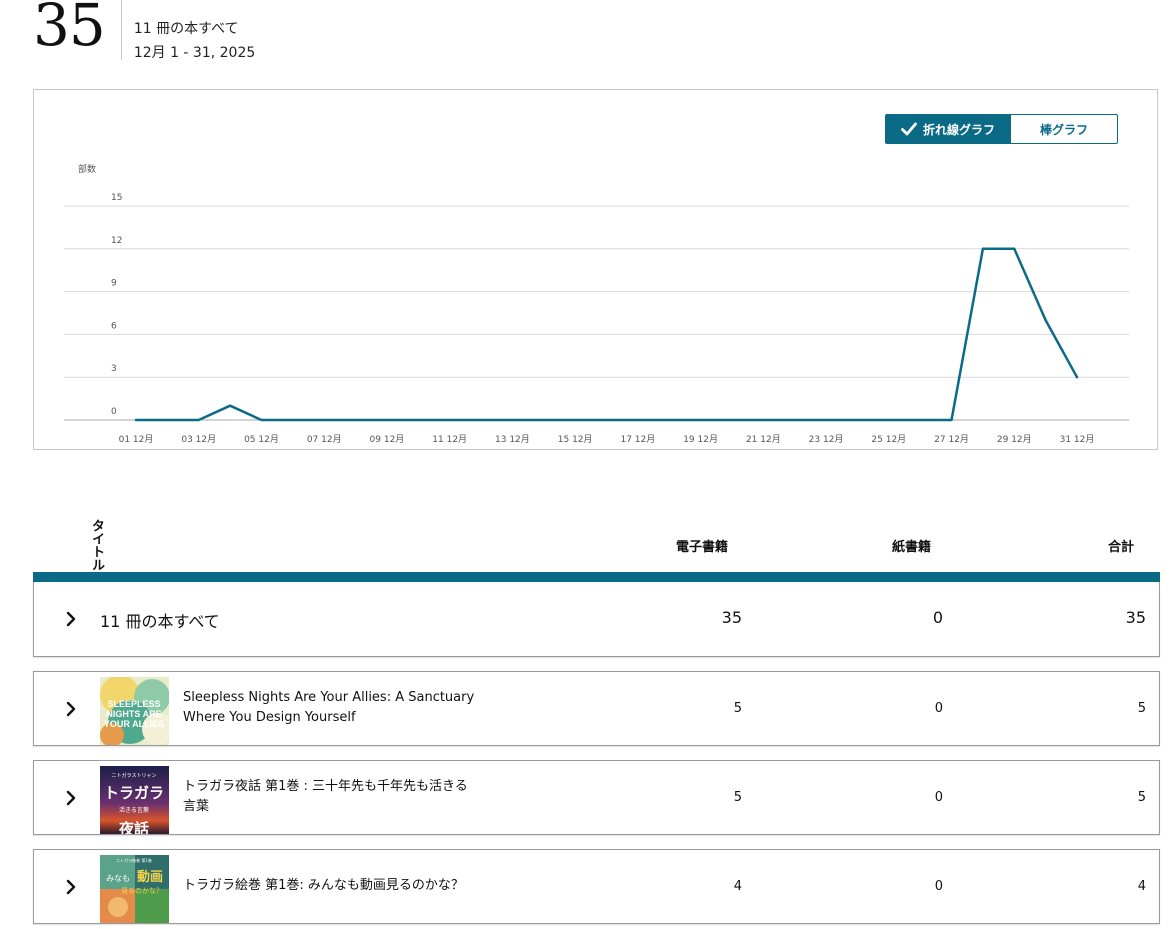  What do you see at coordinates (269, 717) in the screenshot?
I see `book-title-line: Where You Design Yourself` at bounding box center [269, 717].